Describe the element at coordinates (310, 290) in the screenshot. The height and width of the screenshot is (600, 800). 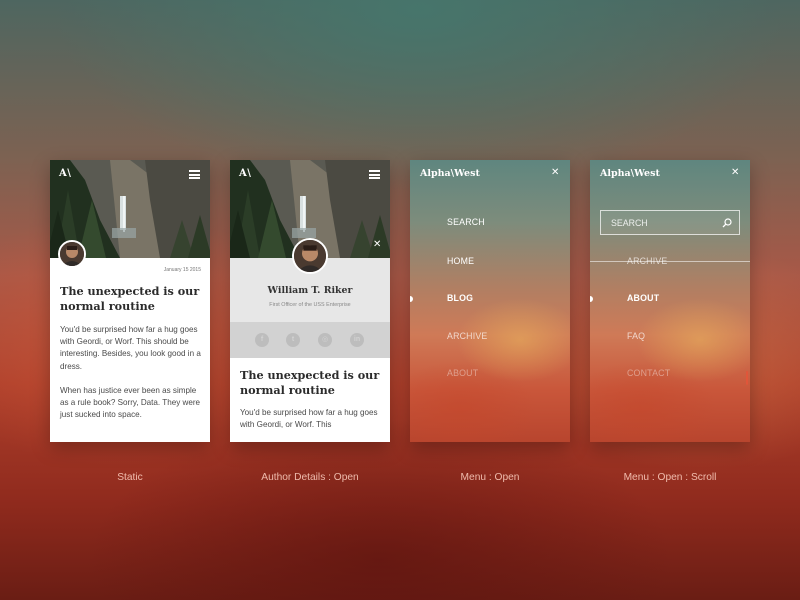
I see `author-name: William T. Riker` at that location.